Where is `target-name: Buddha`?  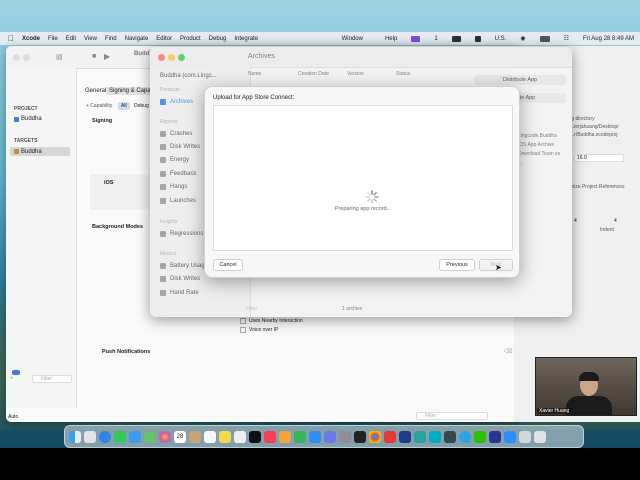 target-name: Buddha is located at coordinates (31, 151).